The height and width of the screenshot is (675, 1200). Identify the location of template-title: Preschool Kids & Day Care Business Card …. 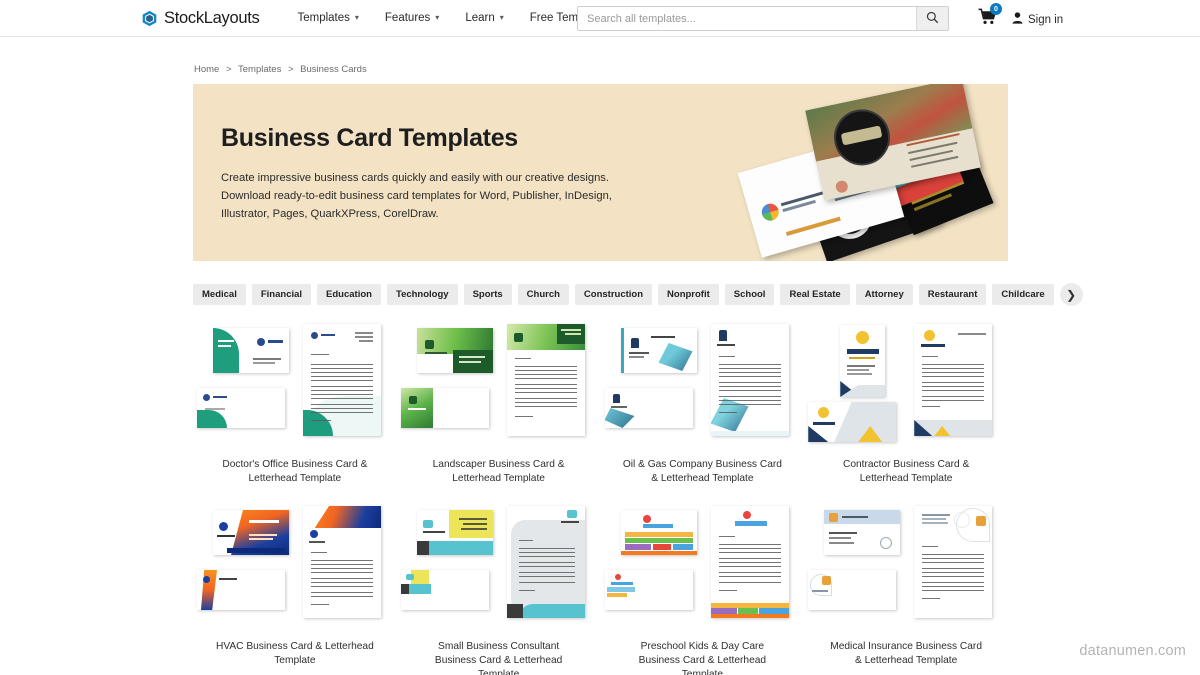
(702, 658).